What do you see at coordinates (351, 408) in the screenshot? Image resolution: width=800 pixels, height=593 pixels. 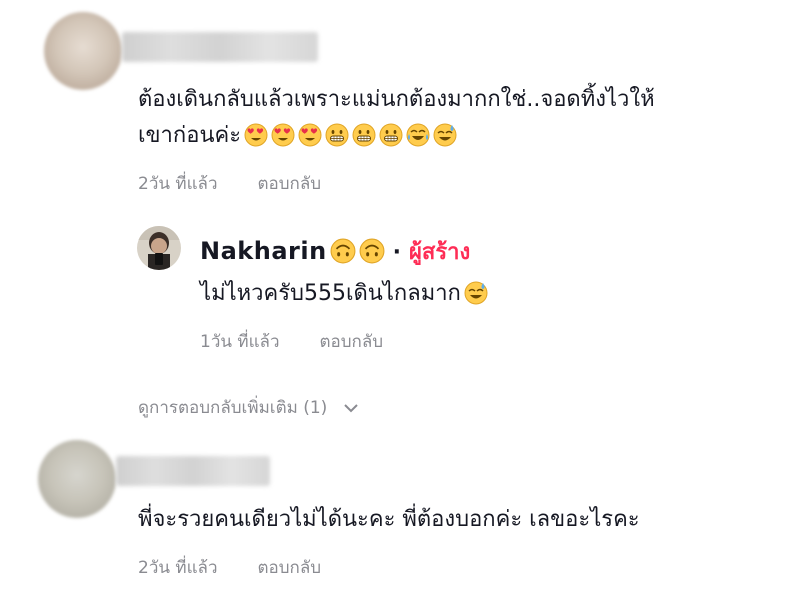 I see `chevron-down-icon` at bounding box center [351, 408].